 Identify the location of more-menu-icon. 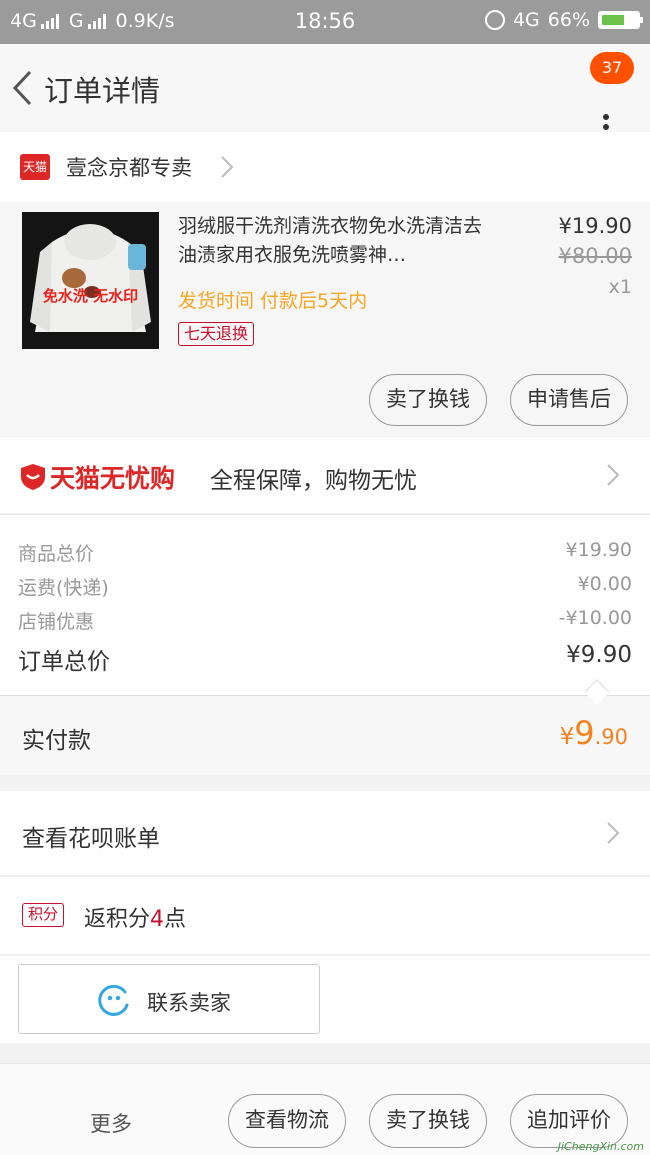
(606, 107).